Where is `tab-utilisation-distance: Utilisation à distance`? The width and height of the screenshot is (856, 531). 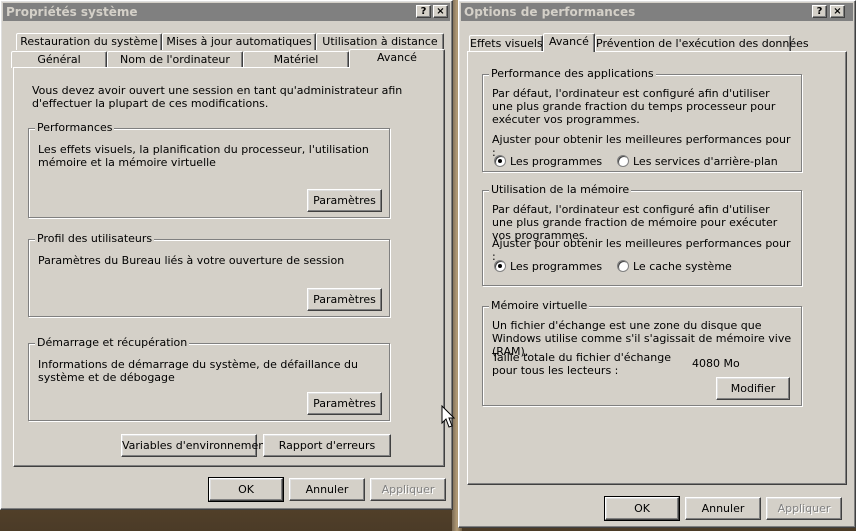 tab-utilisation-distance: Utilisation à distance is located at coordinates (380, 41).